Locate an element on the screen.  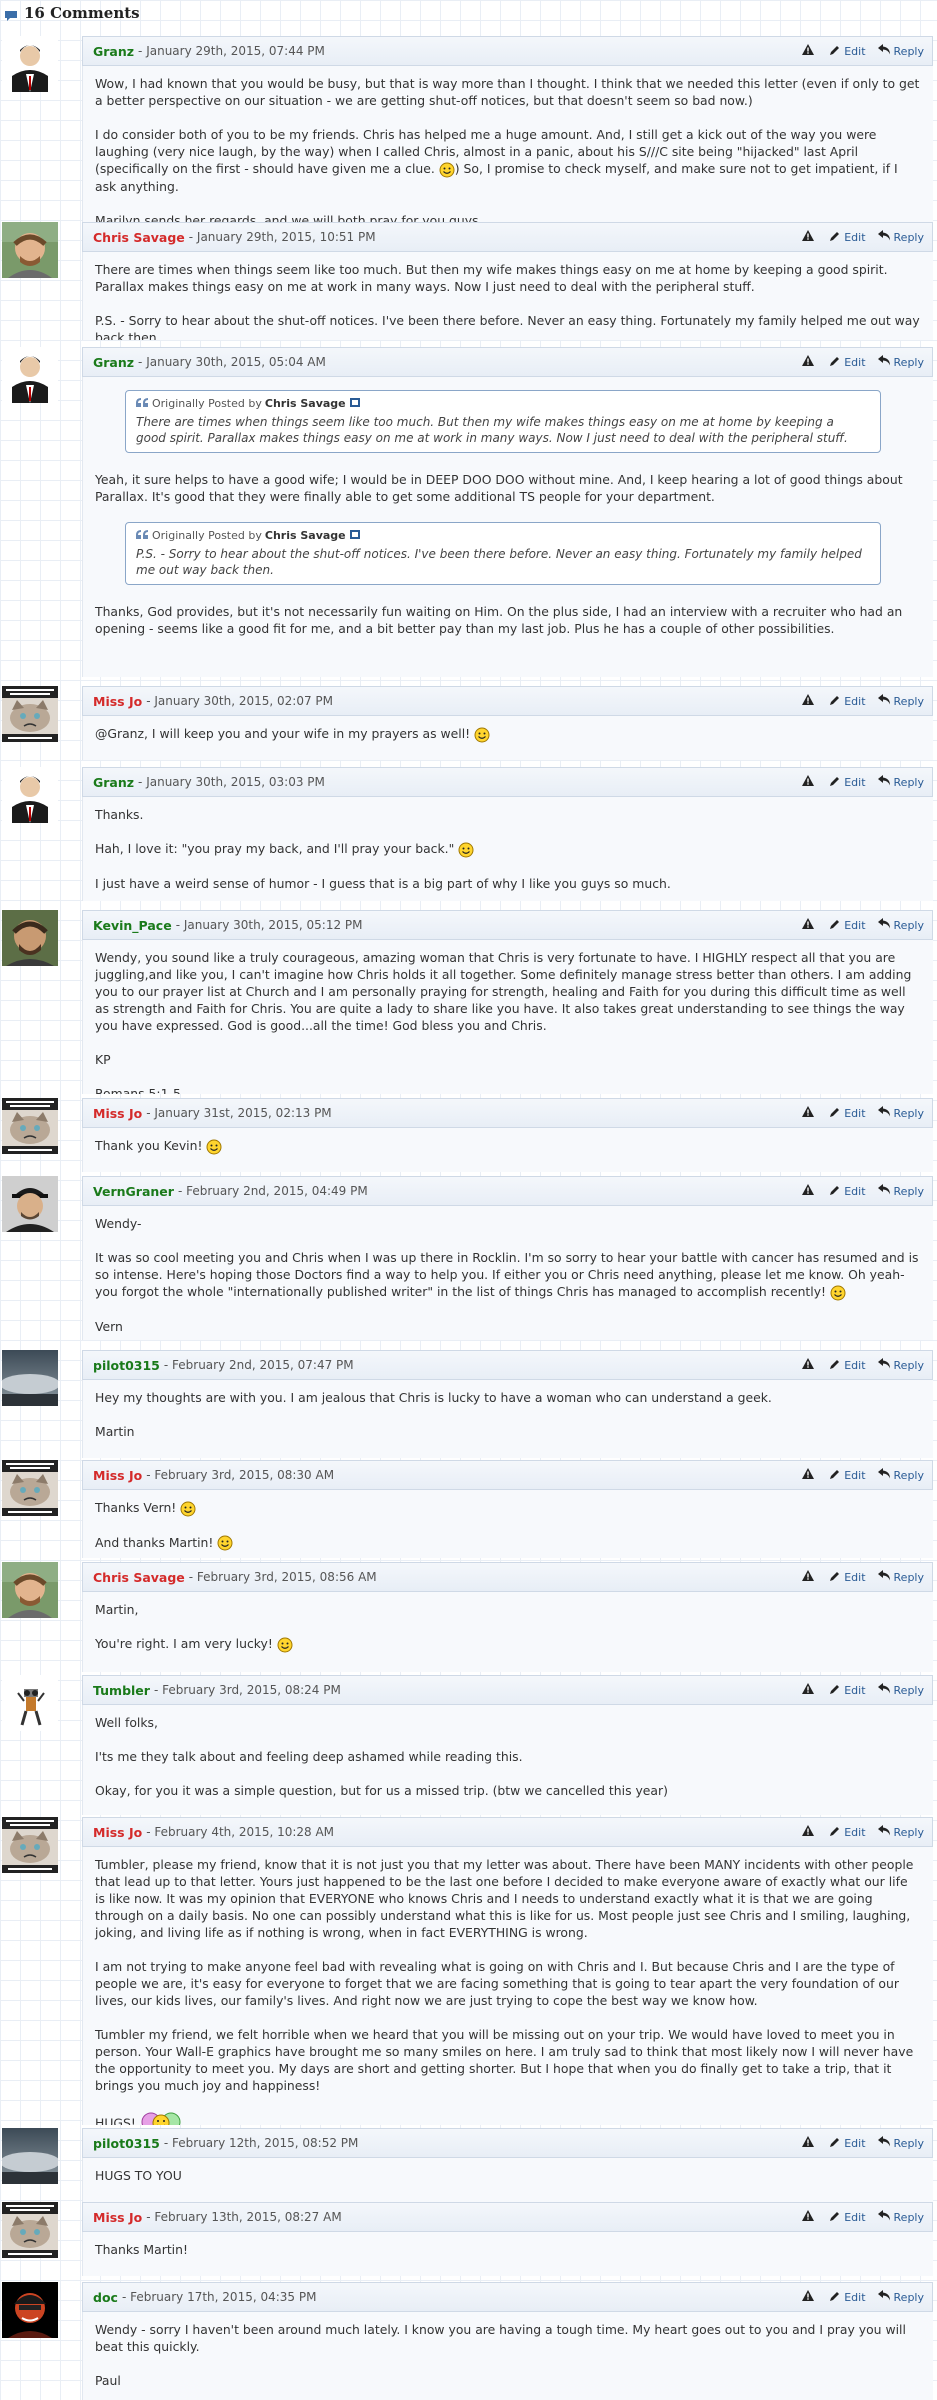
comment-date: - January 30th, 2015, 03:03 PM is located at coordinates (231, 782).